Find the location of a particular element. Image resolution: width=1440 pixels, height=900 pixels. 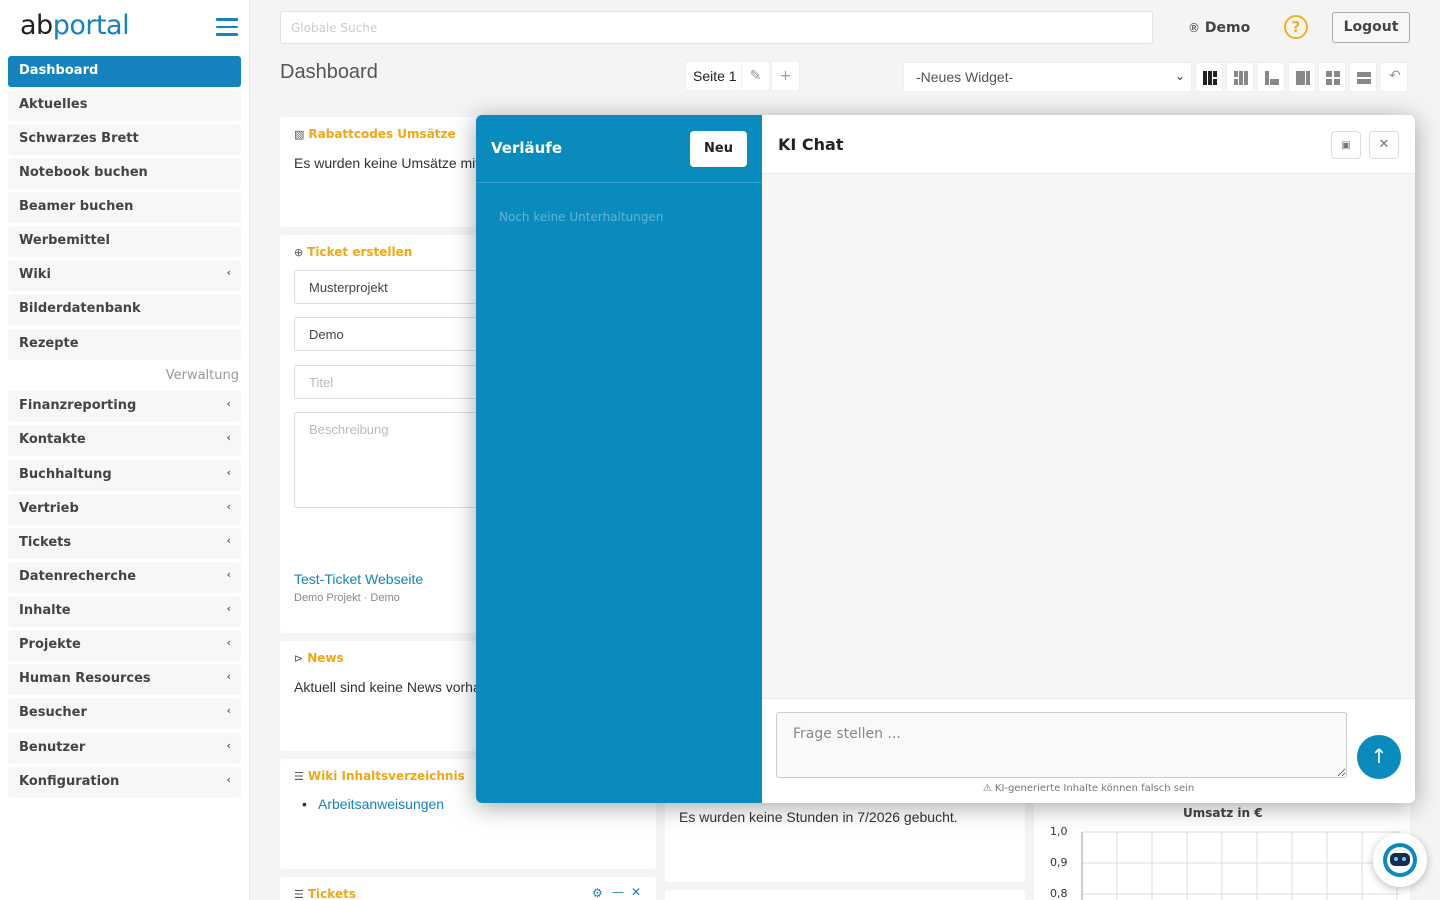

user-select: Demo is located at coordinates (394, 334).